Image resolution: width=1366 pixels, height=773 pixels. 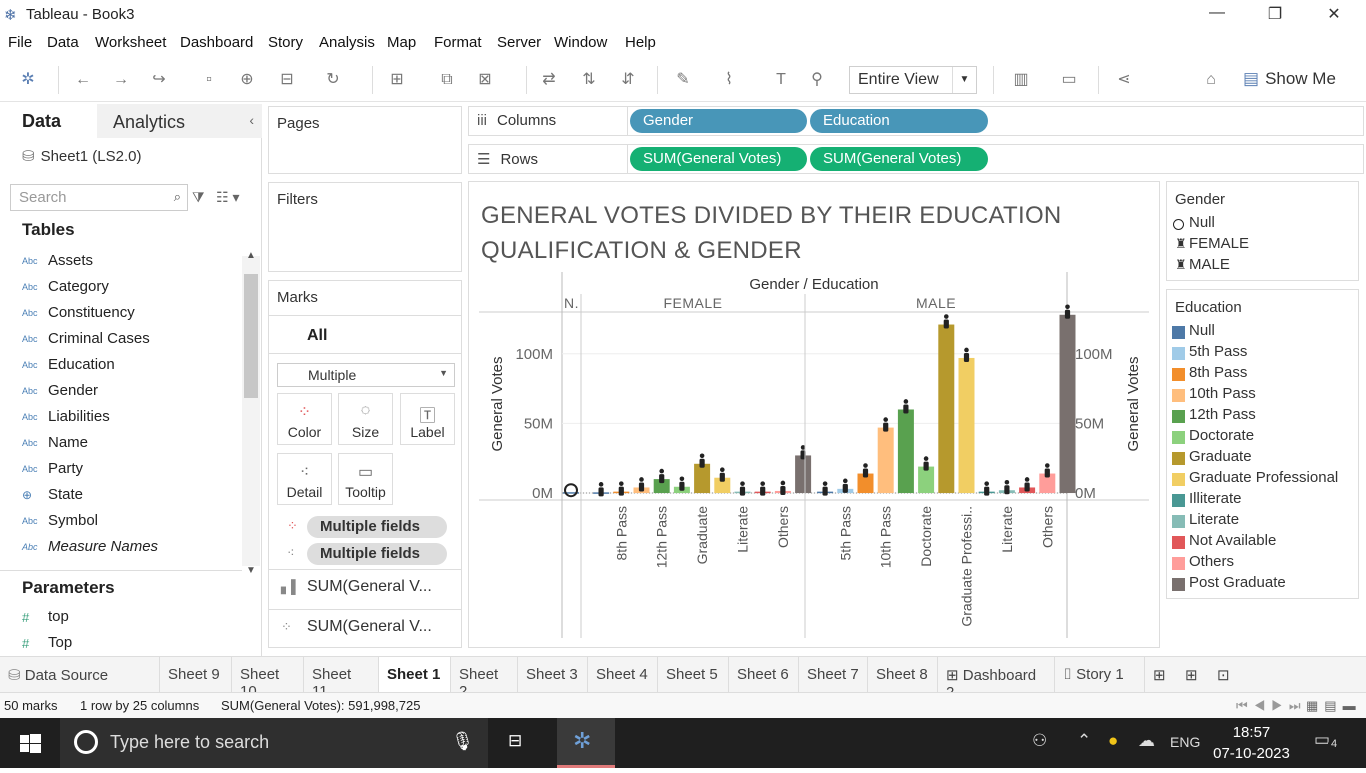 What do you see at coordinates (209, 80) in the screenshot?
I see `save-icon: ▫` at bounding box center [209, 80].